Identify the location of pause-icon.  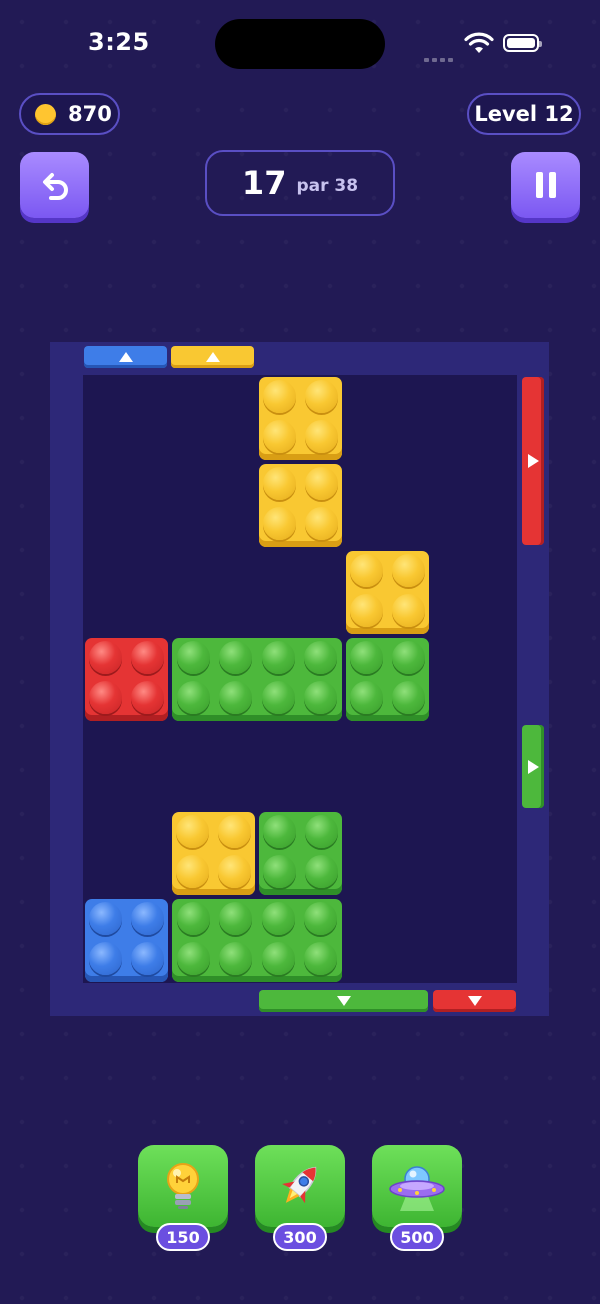
(546, 185).